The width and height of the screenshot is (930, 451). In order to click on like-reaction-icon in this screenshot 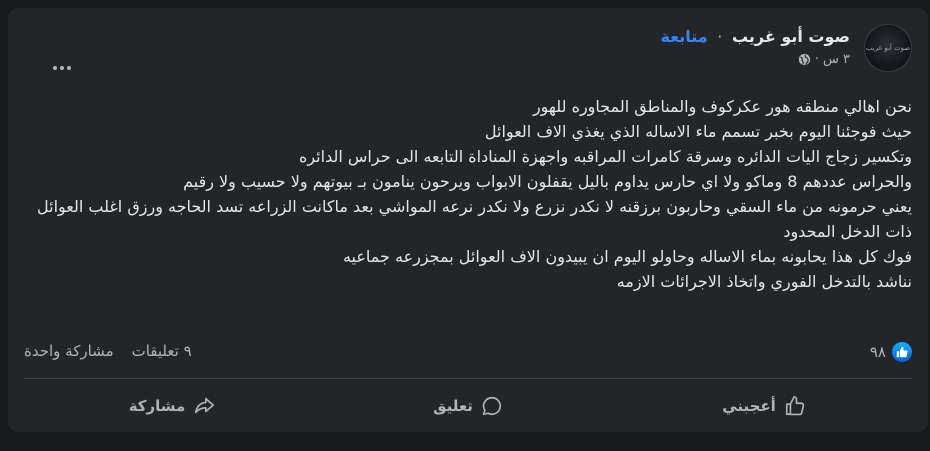, I will do `click(902, 352)`.